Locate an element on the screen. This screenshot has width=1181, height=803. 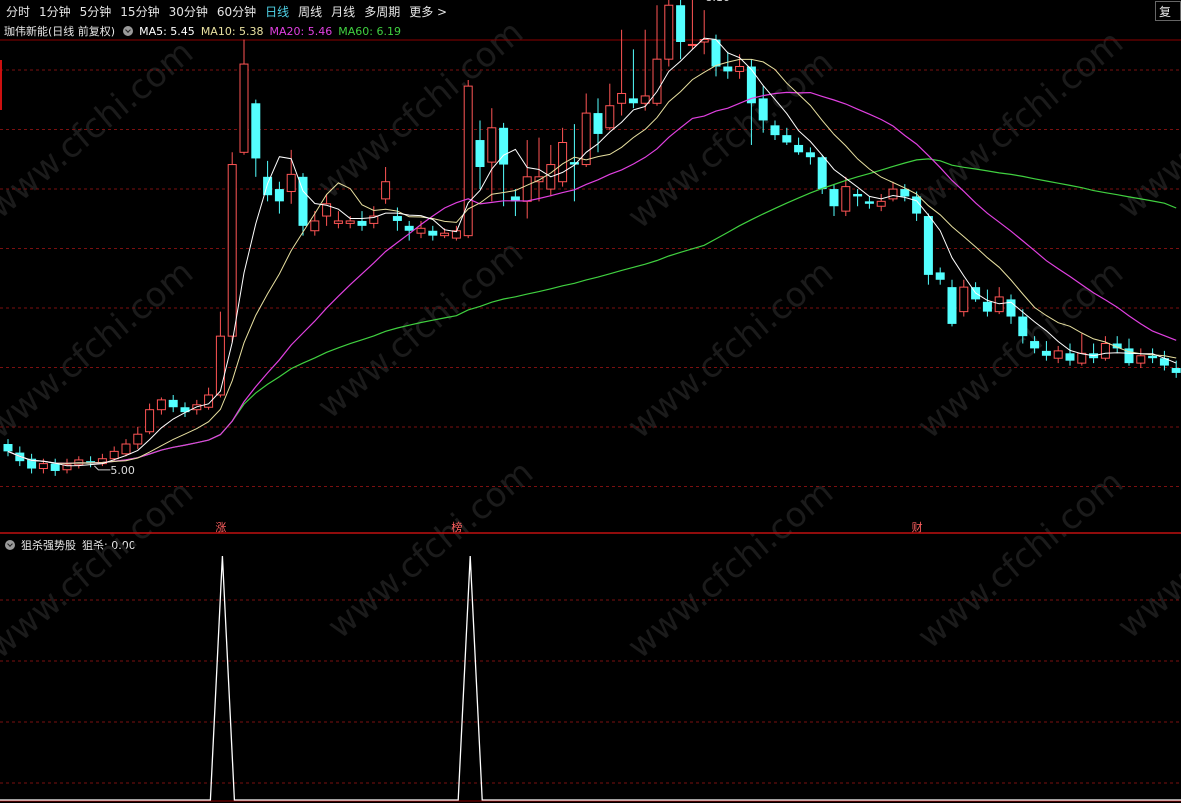
high-label: 8.16 is located at coordinates (717, 2).